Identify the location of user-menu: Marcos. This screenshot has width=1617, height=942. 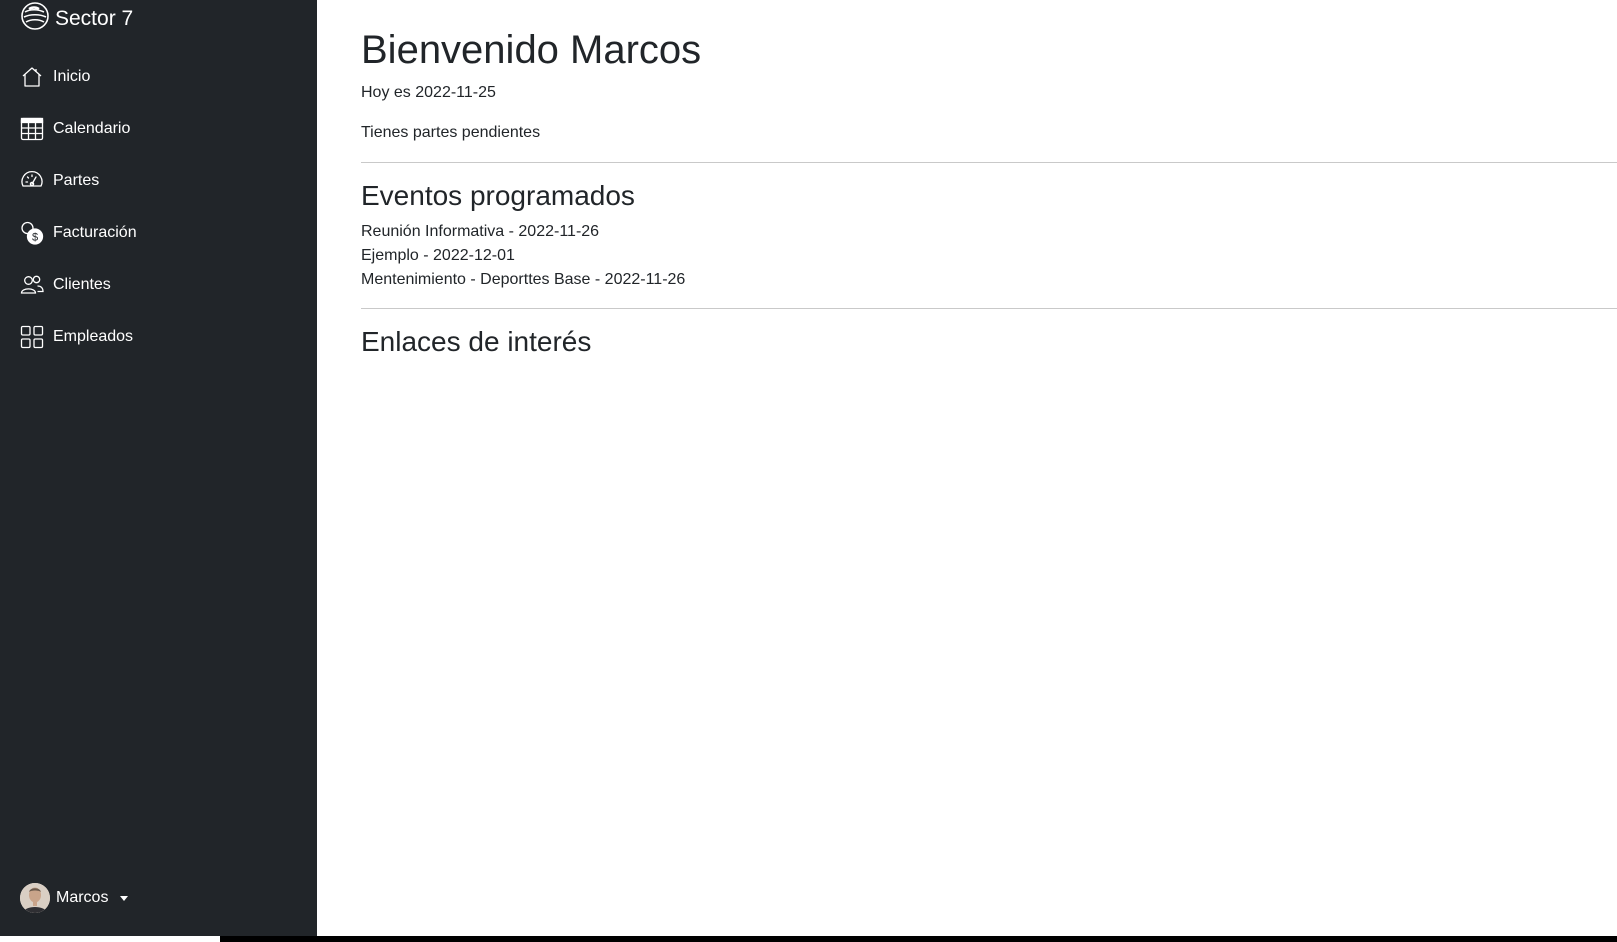
(74, 898).